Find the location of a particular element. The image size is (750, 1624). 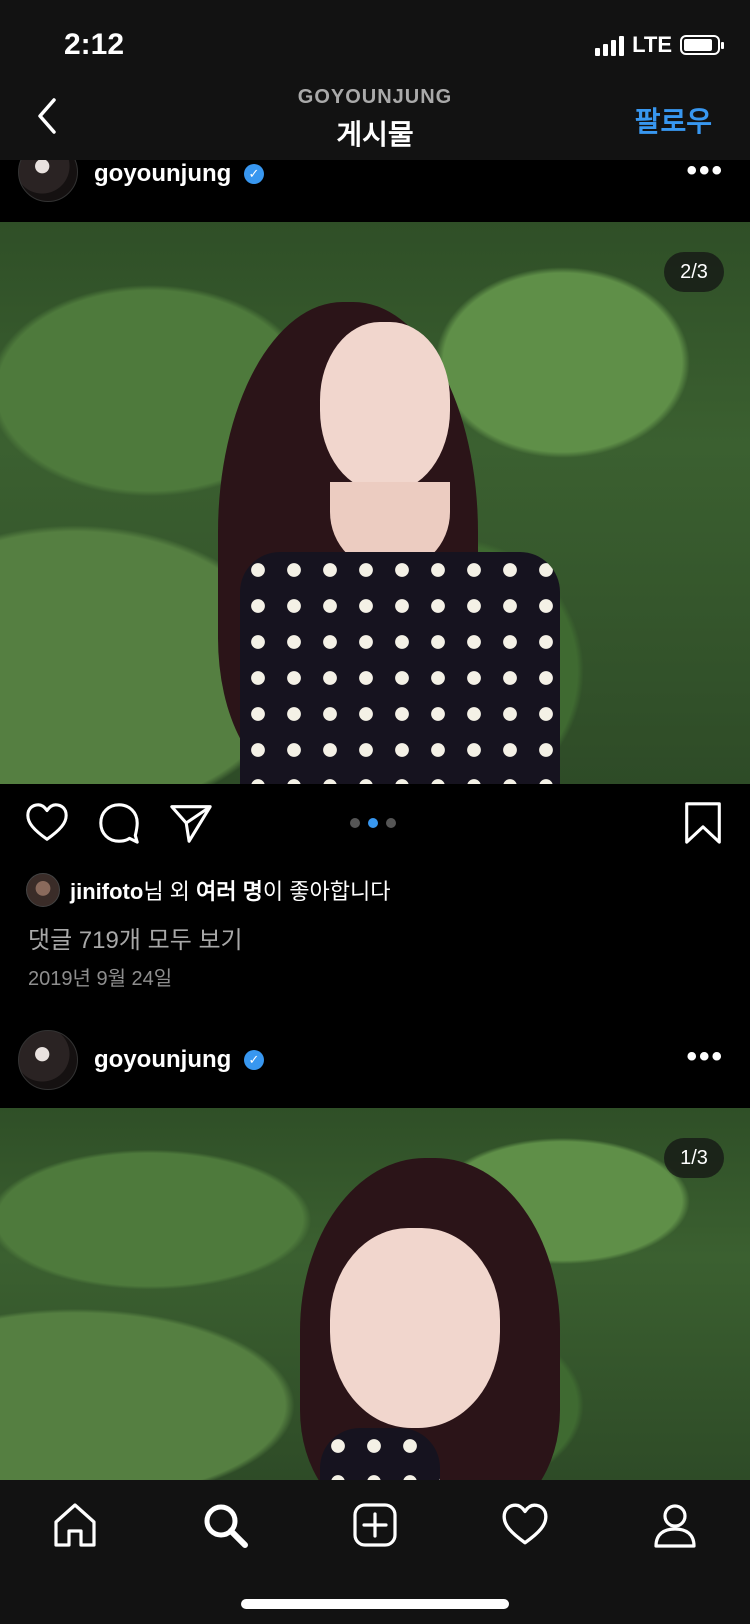

carousel-indicator is located at coordinates (373, 823).